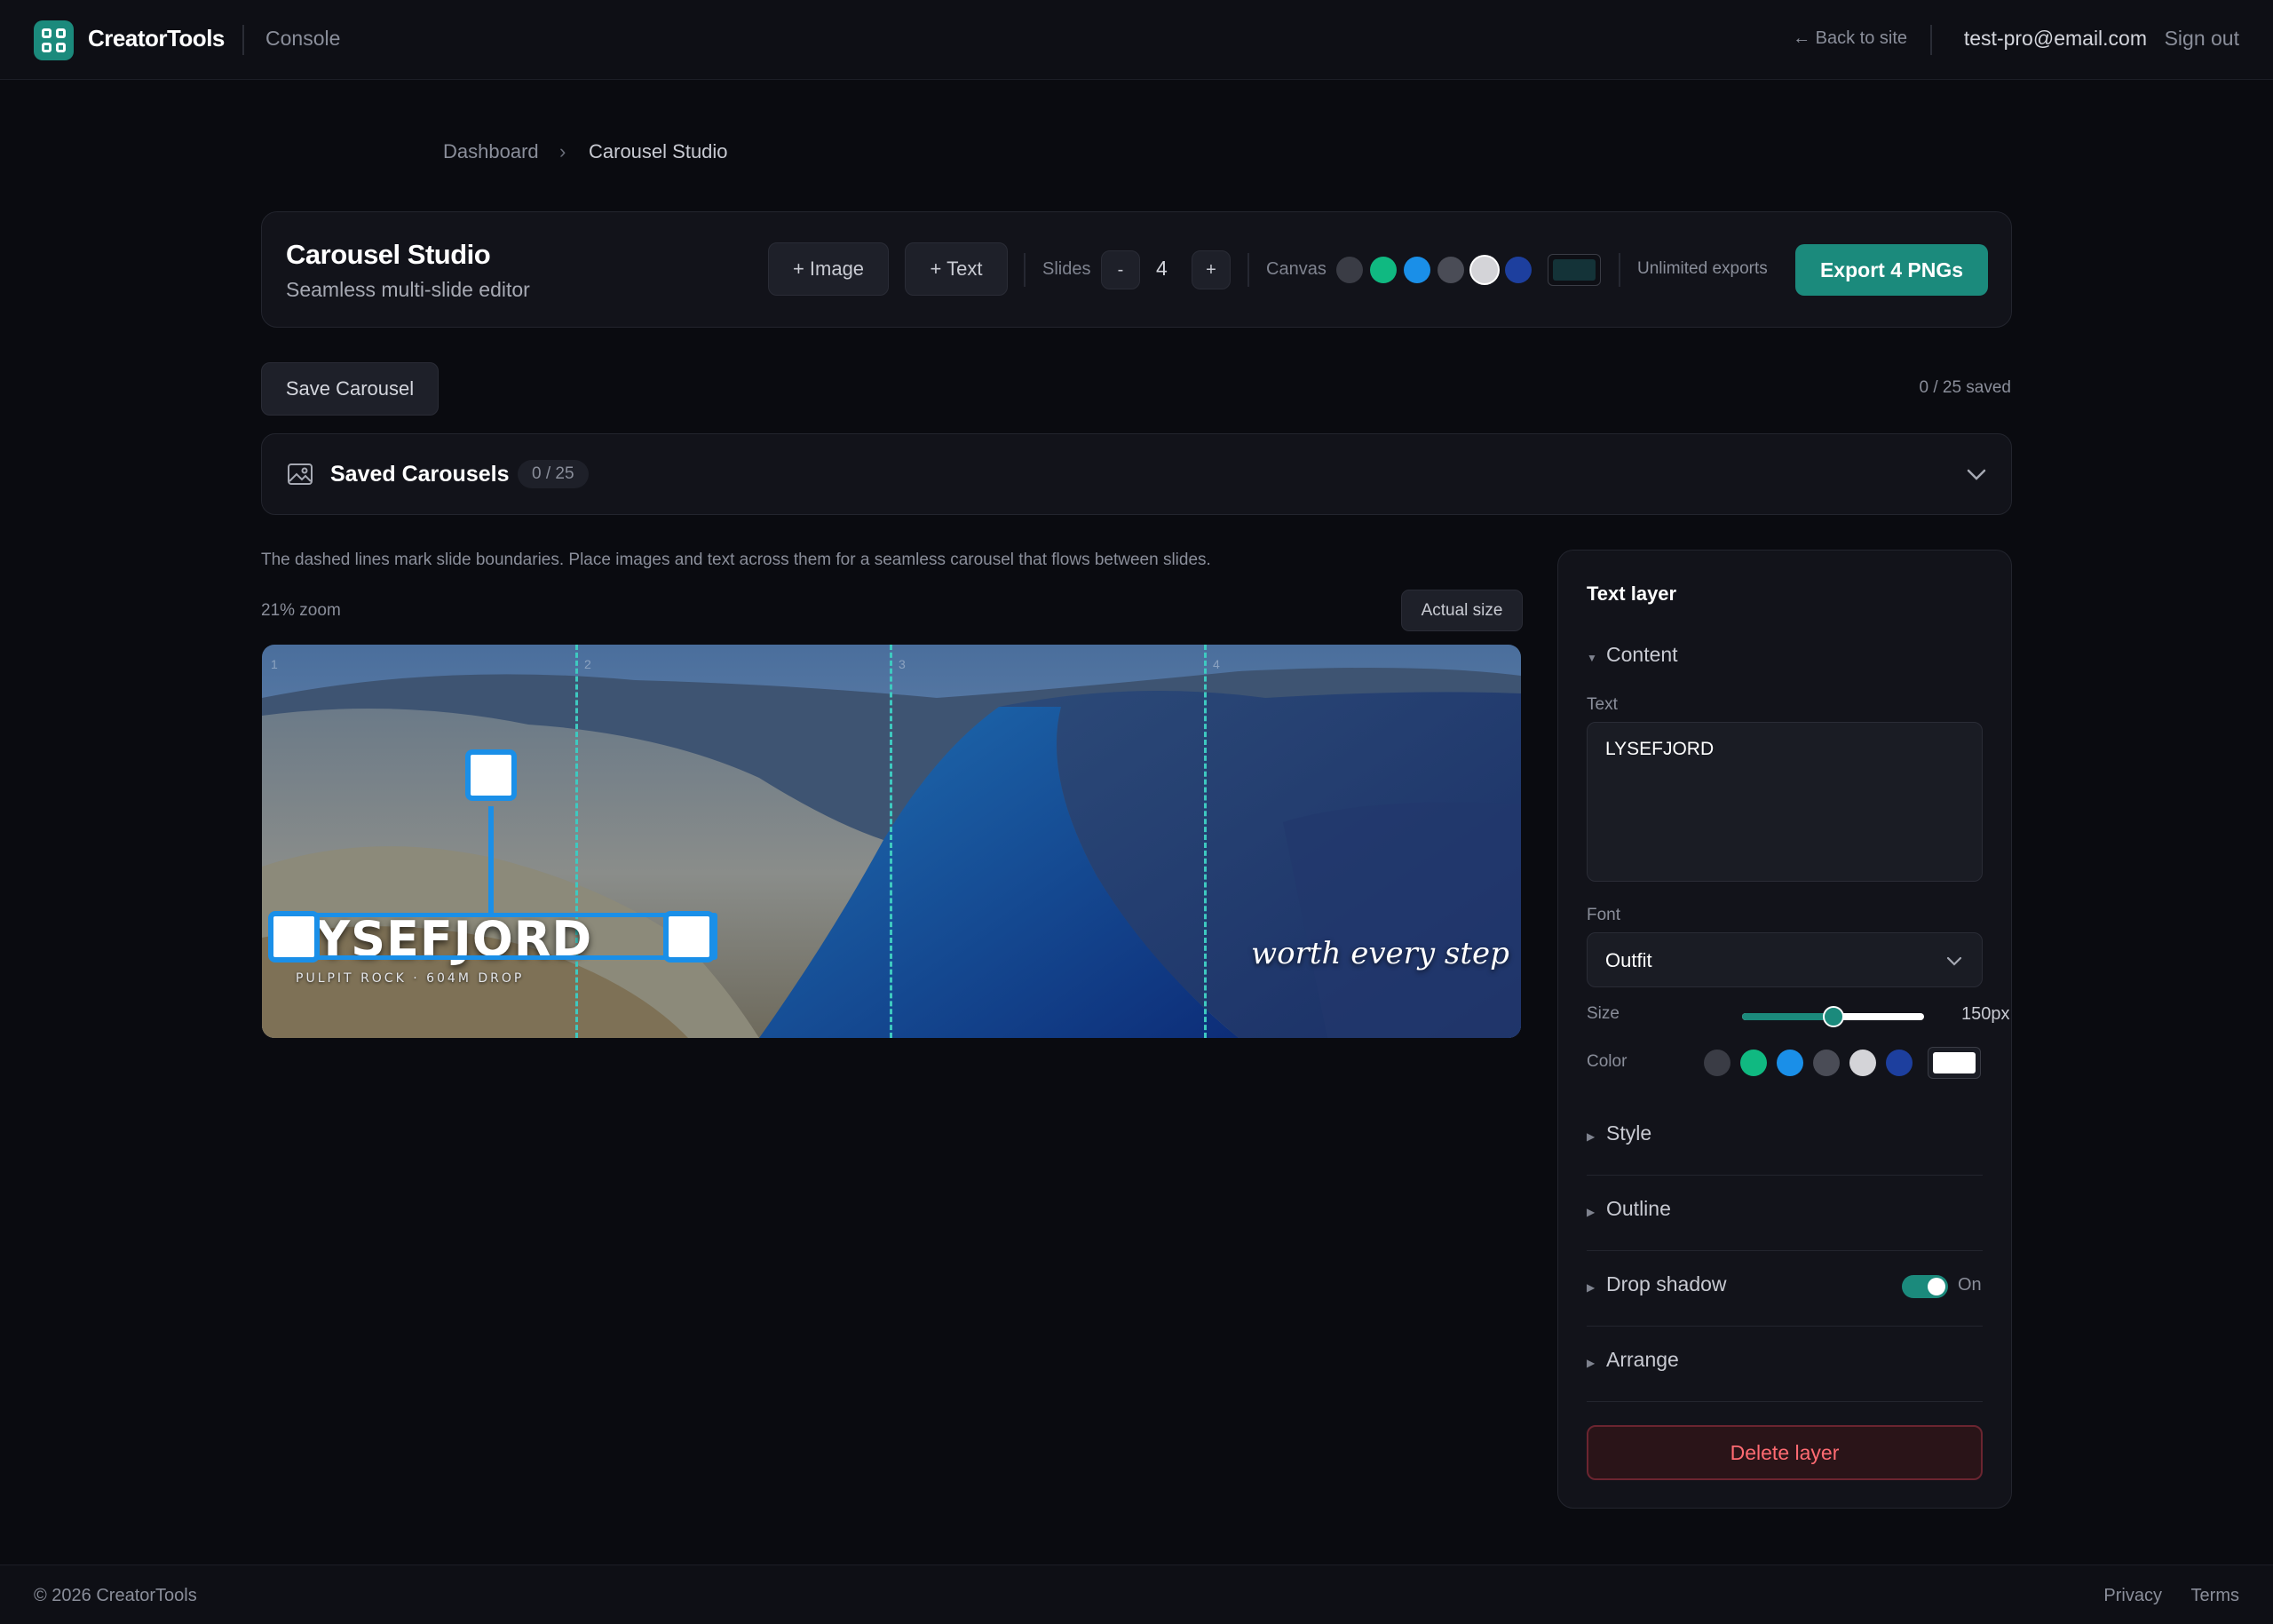  What do you see at coordinates (1604, 915) in the screenshot?
I see `font-label: Font` at bounding box center [1604, 915].